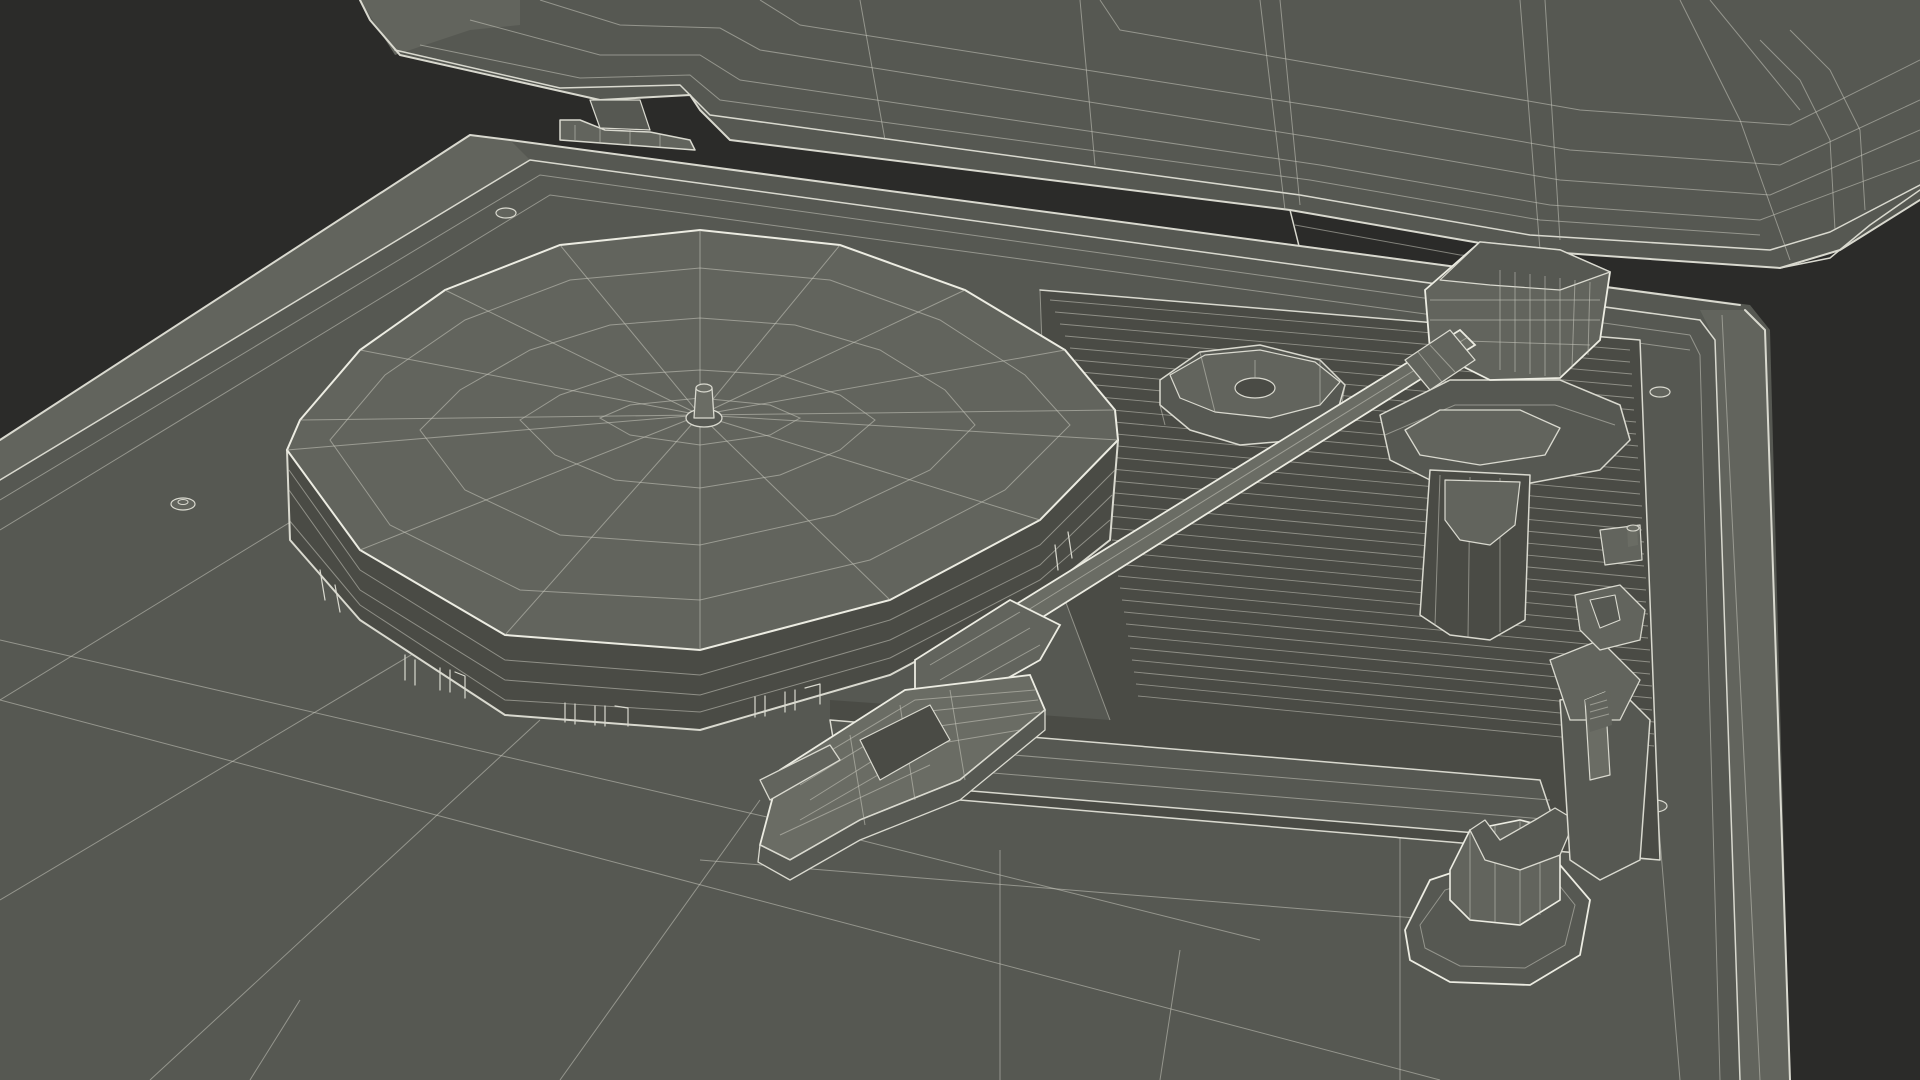 The image size is (1920, 1080). What do you see at coordinates (506, 213) in the screenshot?
I see `screw-top` at bounding box center [506, 213].